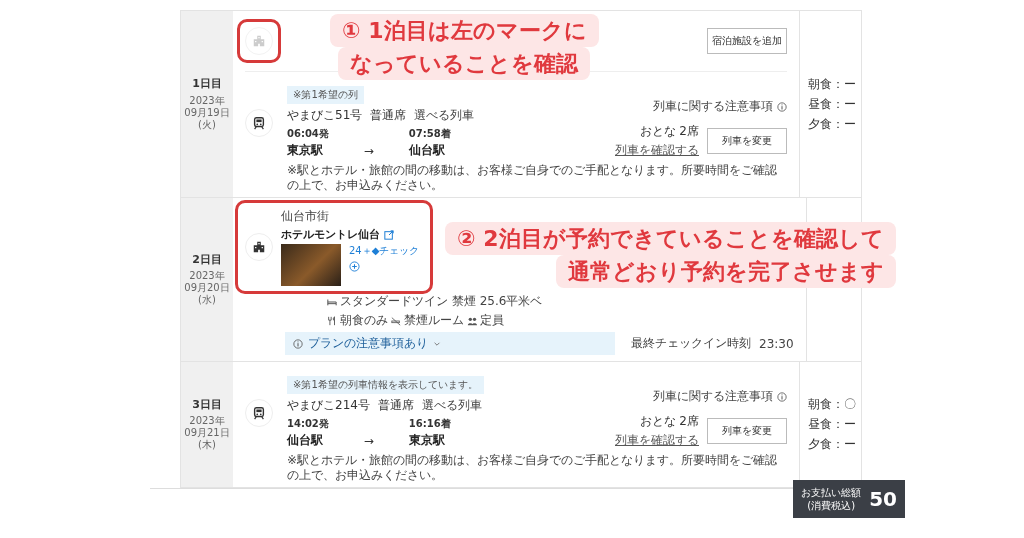 Image resolution: width=1024 pixels, height=538 pixels. Describe the element at coordinates (207, 124) in the screenshot. I see `weekday-label: (火)` at that location.